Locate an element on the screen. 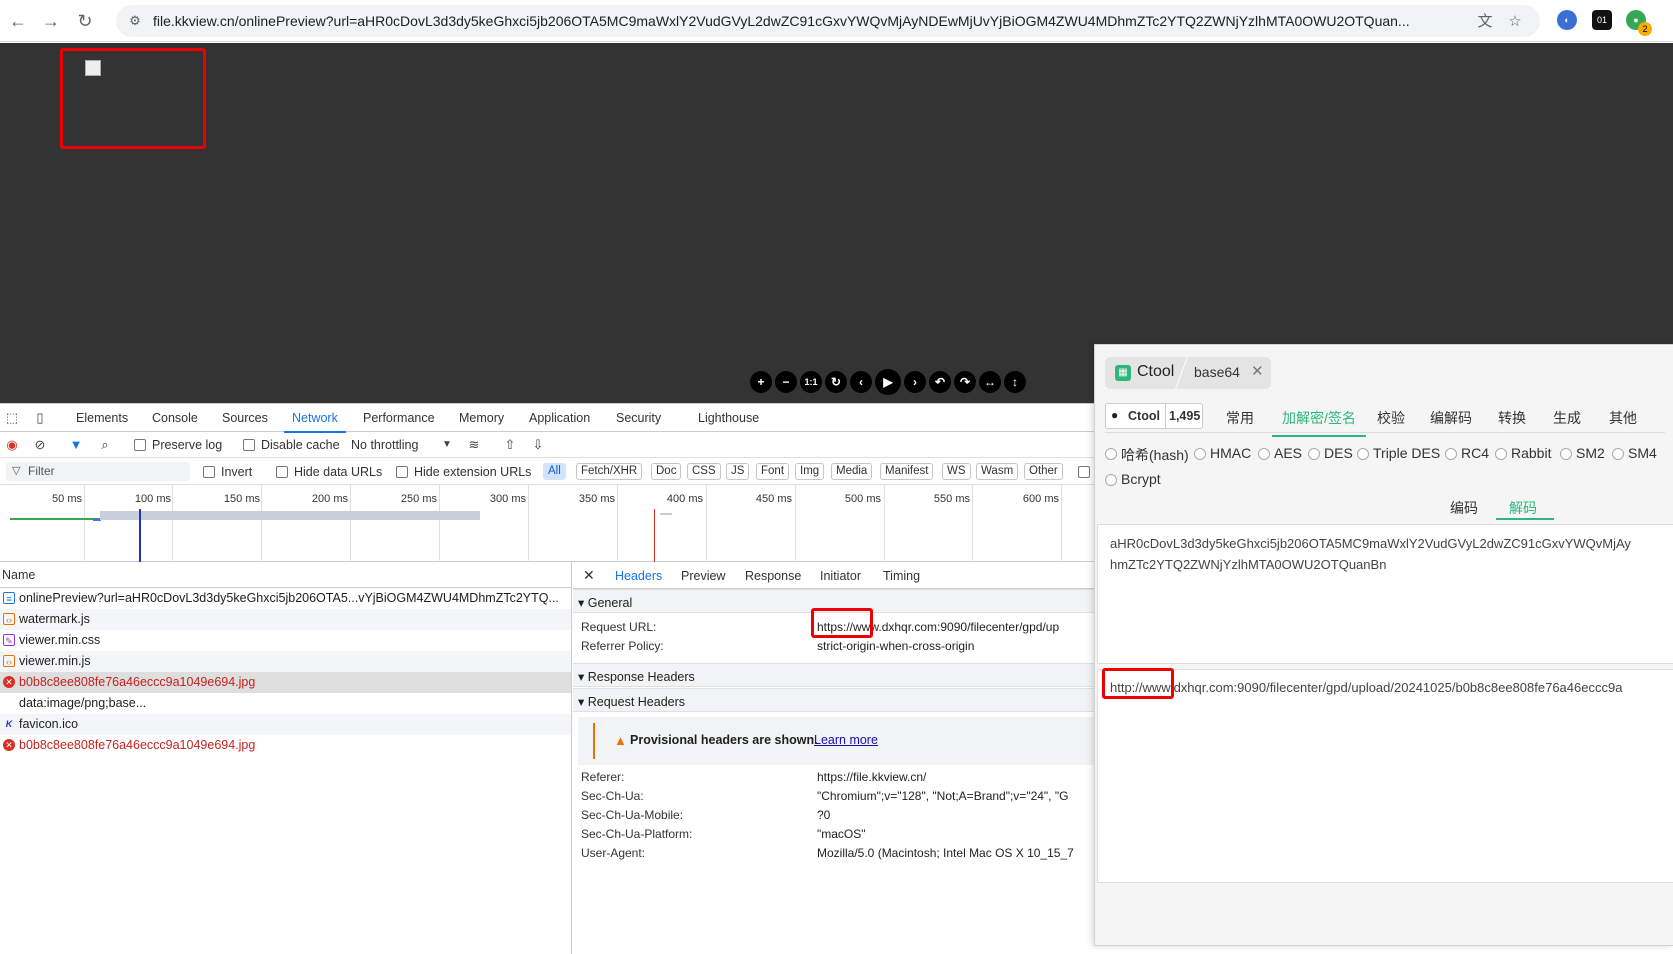 This screenshot has width=1673, height=954. play-button: ▶ is located at coordinates (888, 382).